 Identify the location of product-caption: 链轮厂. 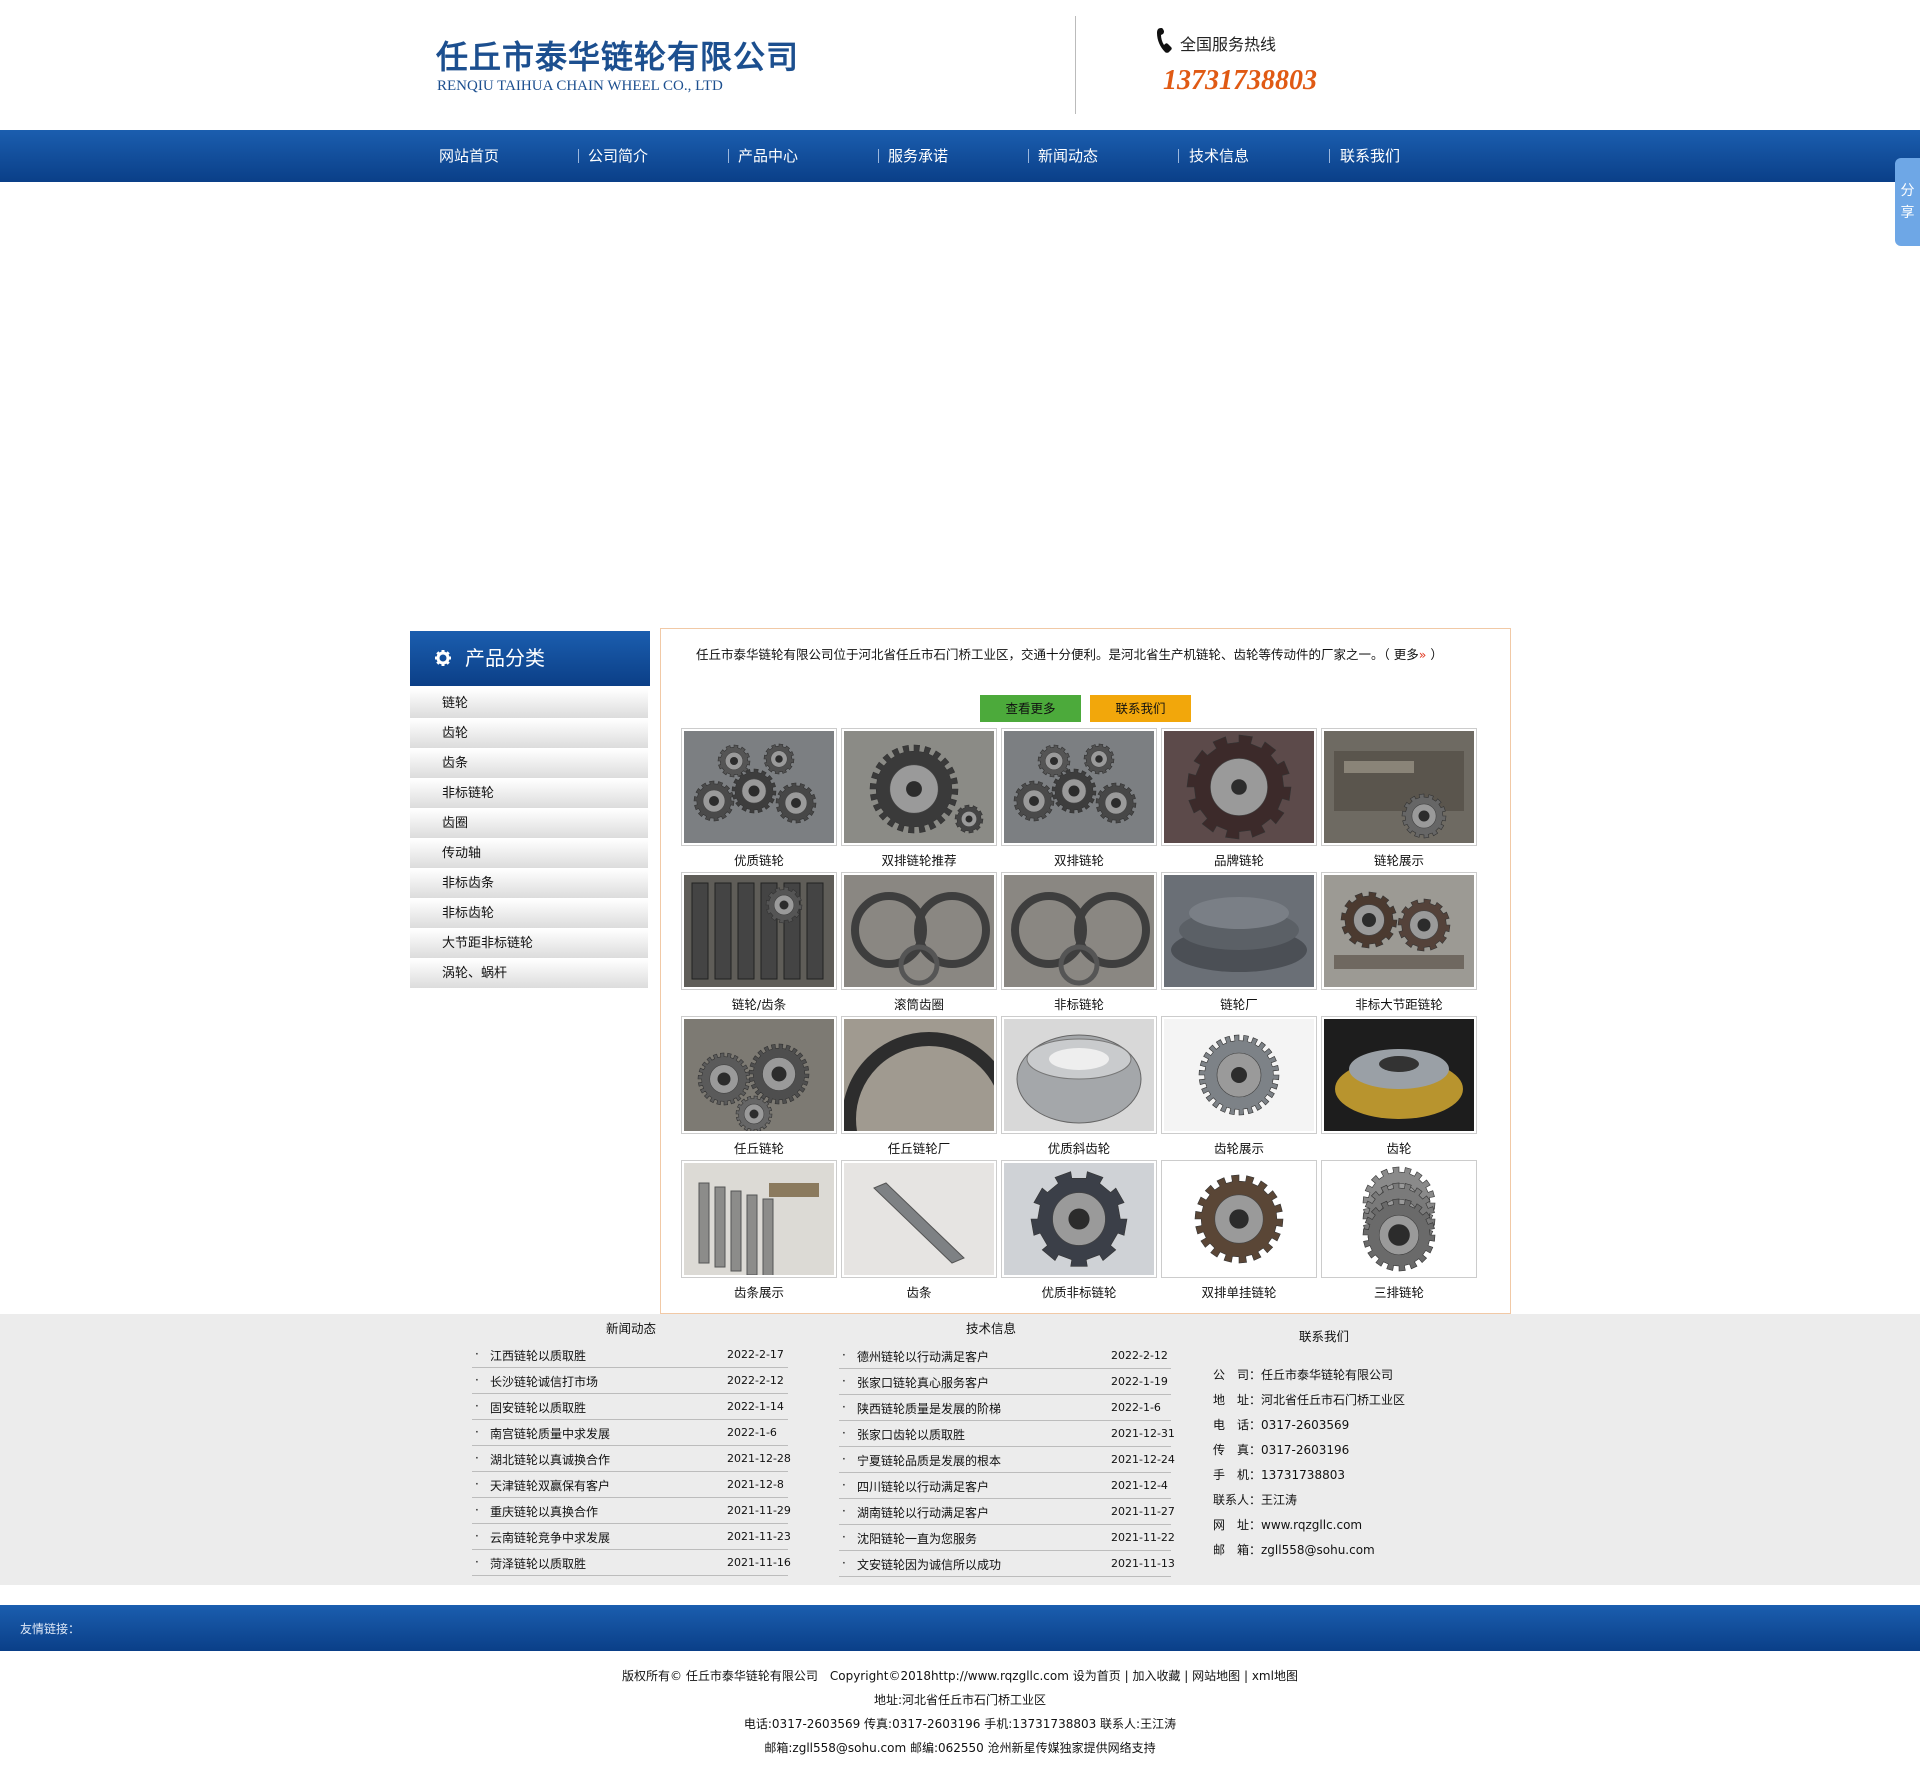
(1239, 1003).